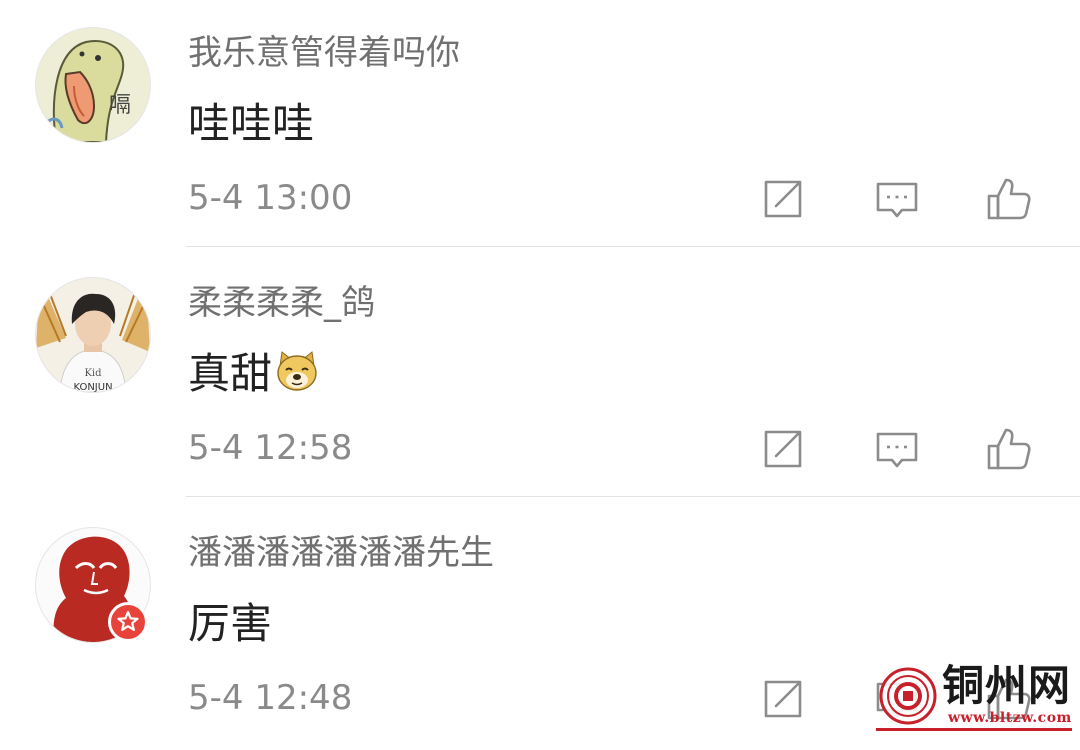  I want to click on young-man-photo-avatar-image: Kid KONJUN, so click(93, 335).